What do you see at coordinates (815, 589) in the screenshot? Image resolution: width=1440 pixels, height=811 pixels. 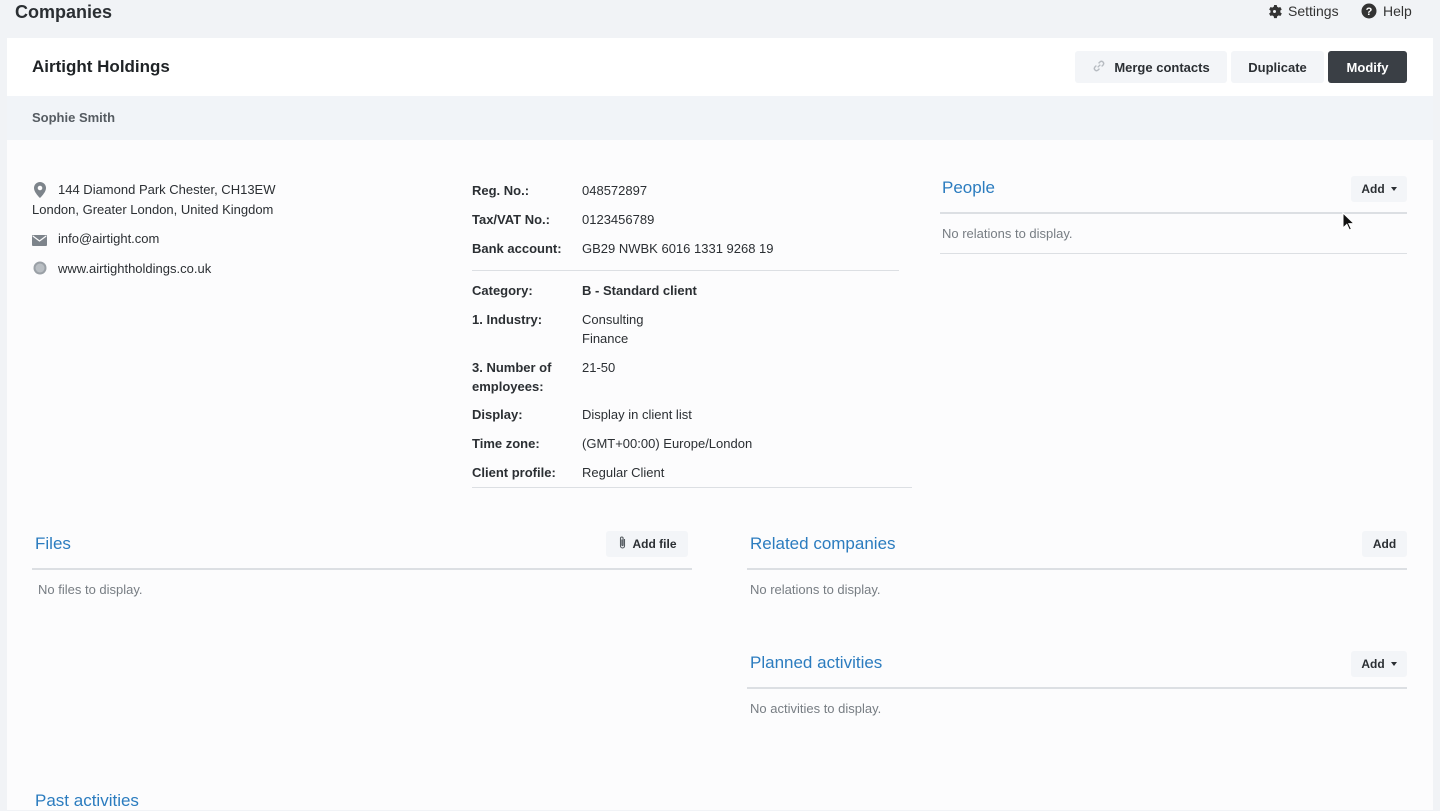 I see `related-empty-message: No relations to display.` at bounding box center [815, 589].